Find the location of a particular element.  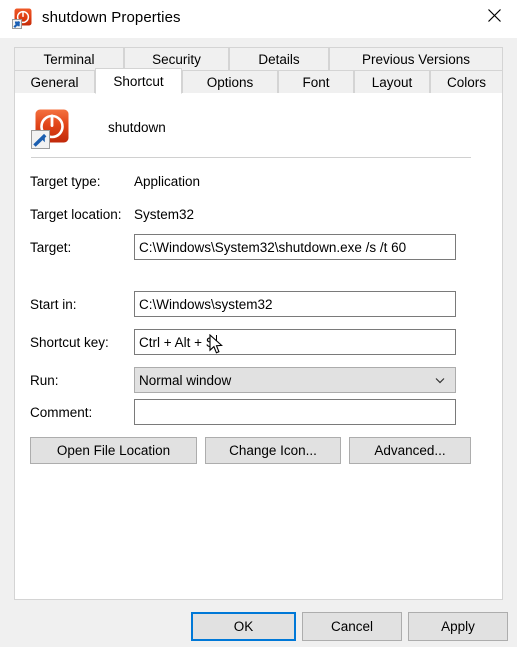

tab-font: Font is located at coordinates (316, 82).